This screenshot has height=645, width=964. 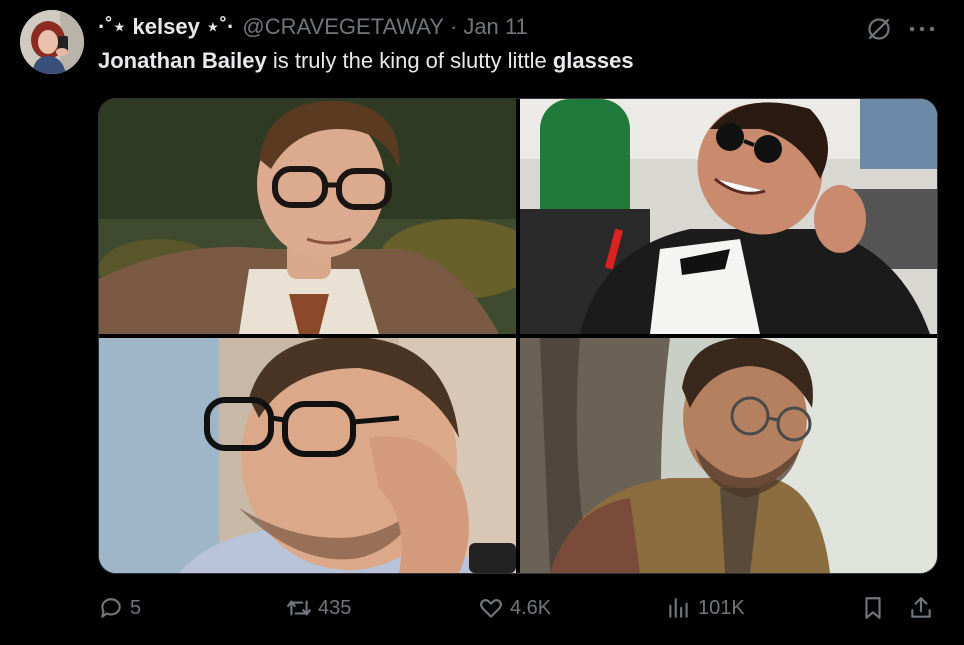 I want to click on views-icon, so click(x=678, y=608).